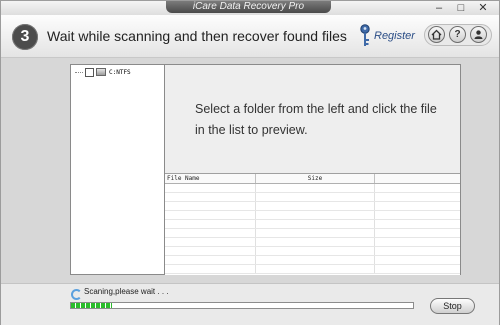 This screenshot has width=500, height=325. I want to click on window-controls: – □ ✕, so click(461, 8).